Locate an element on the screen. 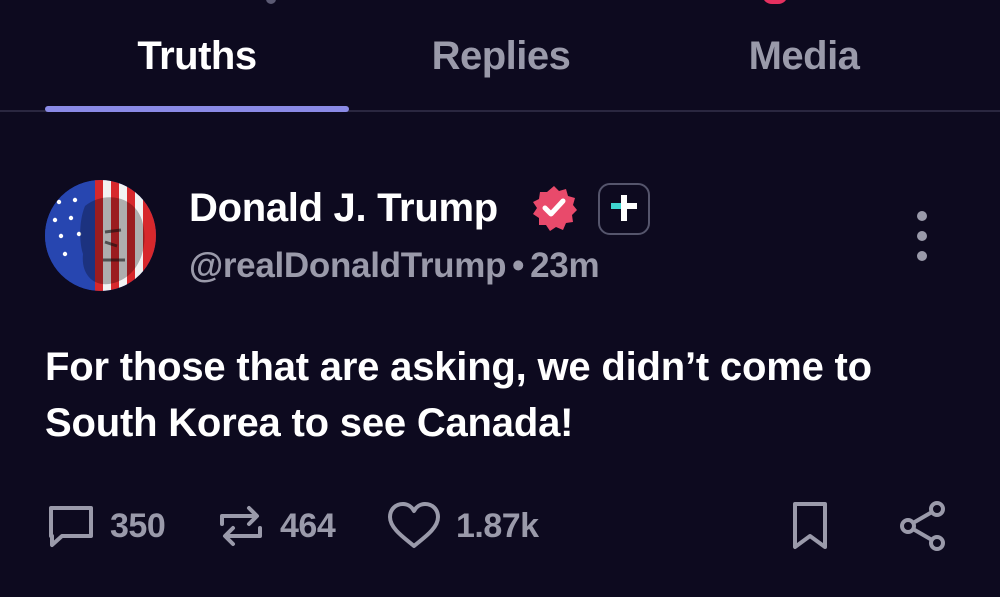 This screenshot has width=1000, height=597. tab-truths: Truths is located at coordinates (197, 56).